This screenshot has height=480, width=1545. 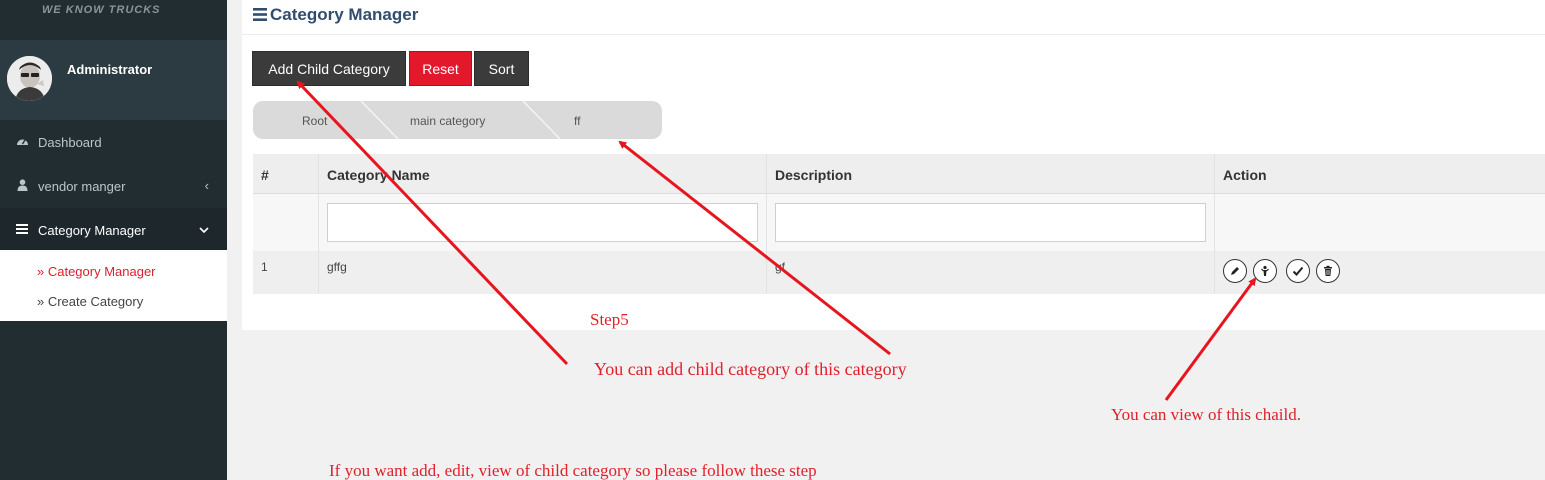 What do you see at coordinates (329, 68) in the screenshot?
I see `add-child-category-button: Add Child Category` at bounding box center [329, 68].